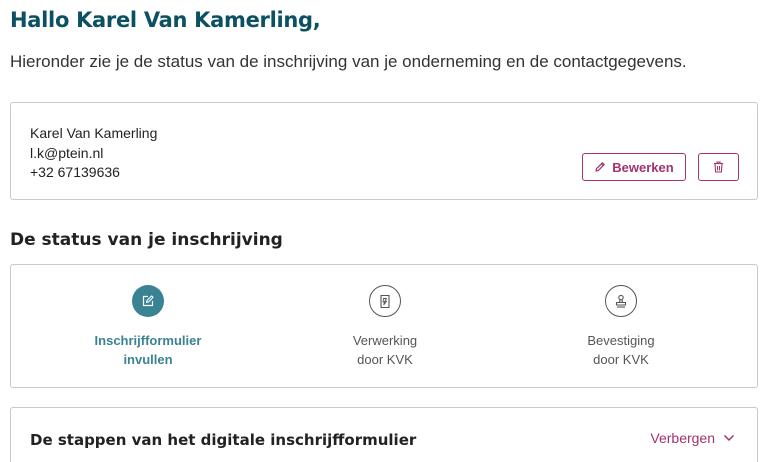 This screenshot has height=462, width=773. Describe the element at coordinates (148, 327) in the screenshot. I see `status-step-form: Inschrijfformulier invullen` at that location.